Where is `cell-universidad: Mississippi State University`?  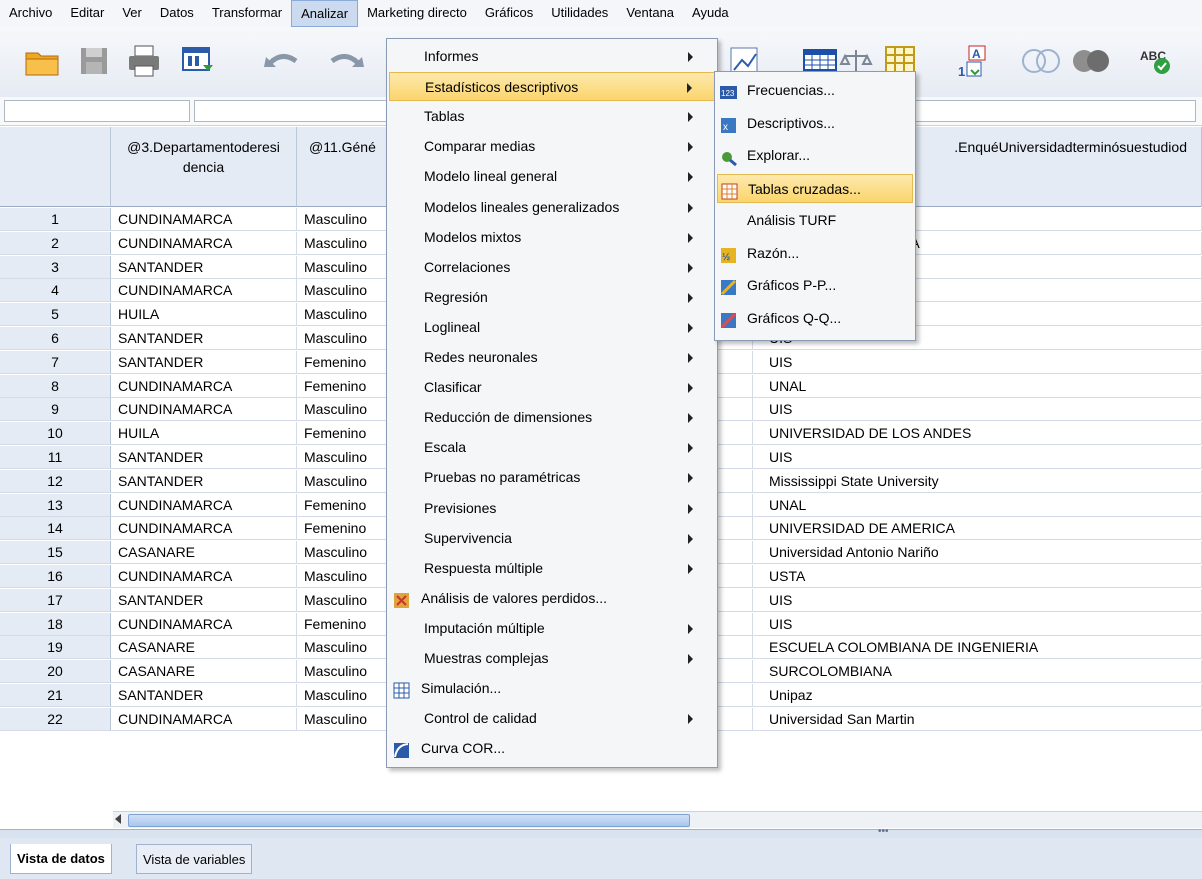
cell-universidad: Mississippi State University is located at coordinates (977, 481).